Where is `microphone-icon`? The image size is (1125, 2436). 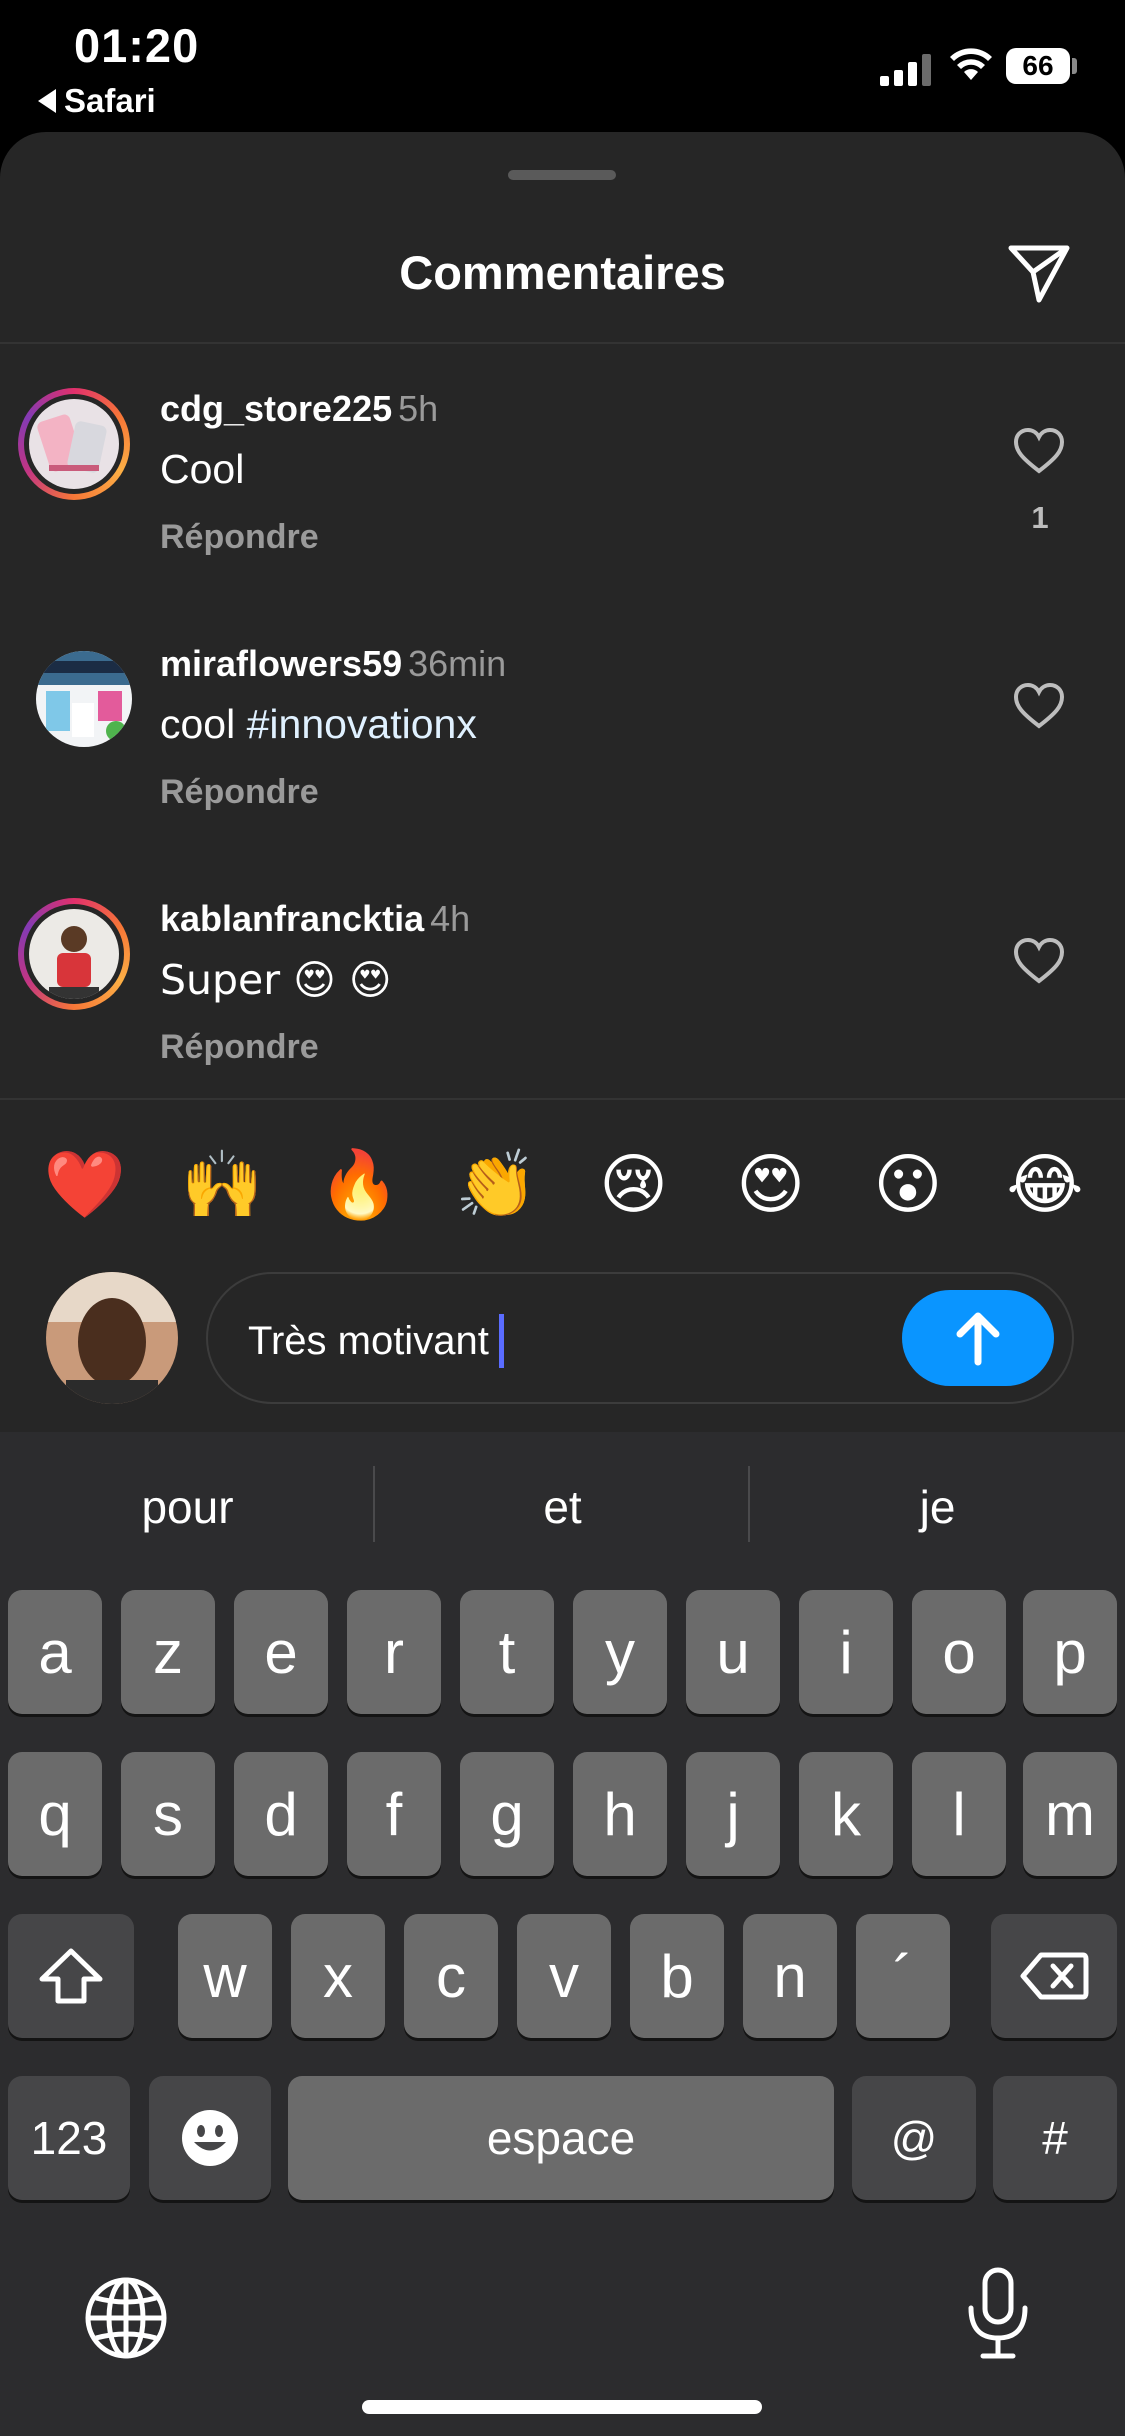 microphone-icon is located at coordinates (998, 2314).